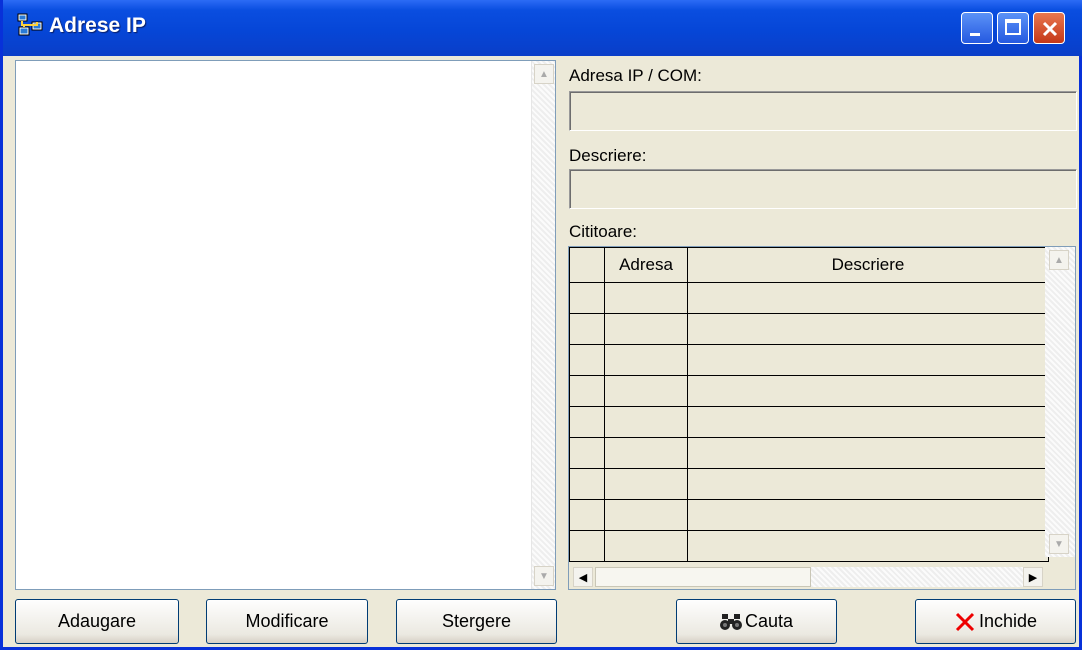 The width and height of the screenshot is (1082, 650). I want to click on window-title: Adrese IP, so click(97, 25).